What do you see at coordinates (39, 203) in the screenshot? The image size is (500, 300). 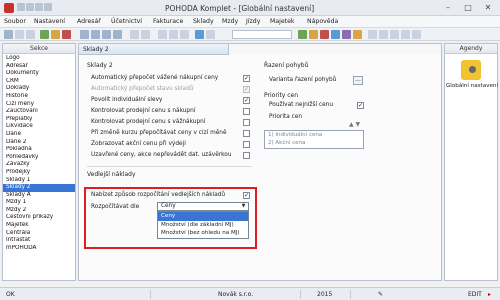 I see `sidebar-item-mzdy-1: Mzdy 1` at bounding box center [39, 203].